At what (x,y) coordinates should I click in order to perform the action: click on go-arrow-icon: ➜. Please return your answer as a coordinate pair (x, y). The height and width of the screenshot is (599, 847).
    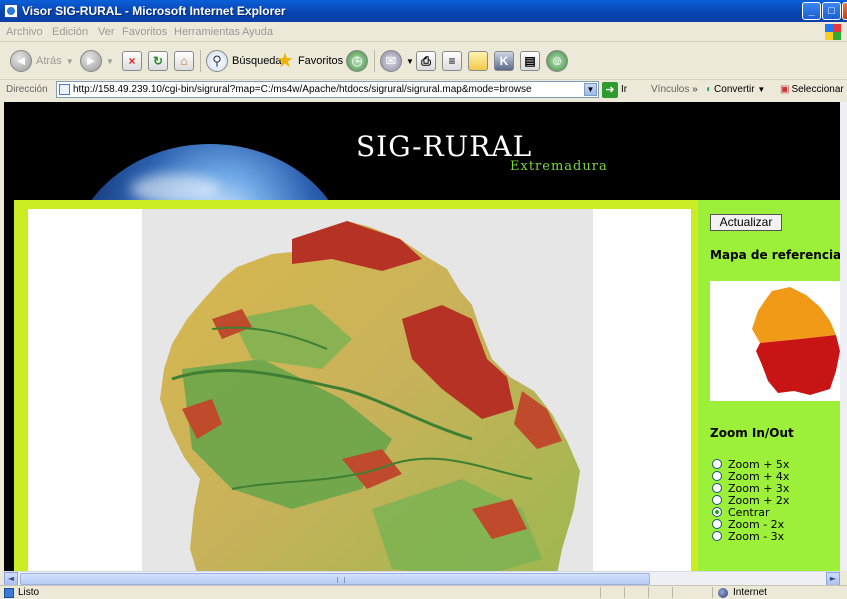
    Looking at the image, I should click on (610, 89).